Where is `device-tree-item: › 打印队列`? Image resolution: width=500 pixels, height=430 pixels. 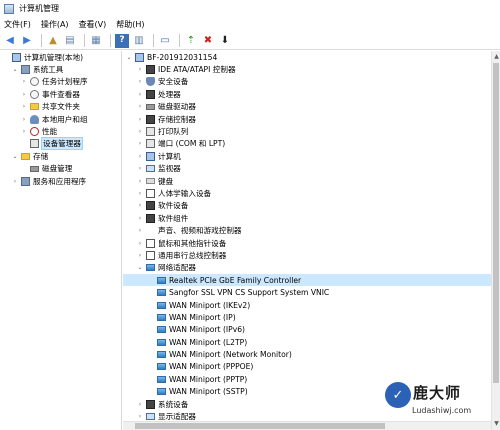
device-tree-item: › 打印队列 is located at coordinates (307, 131).